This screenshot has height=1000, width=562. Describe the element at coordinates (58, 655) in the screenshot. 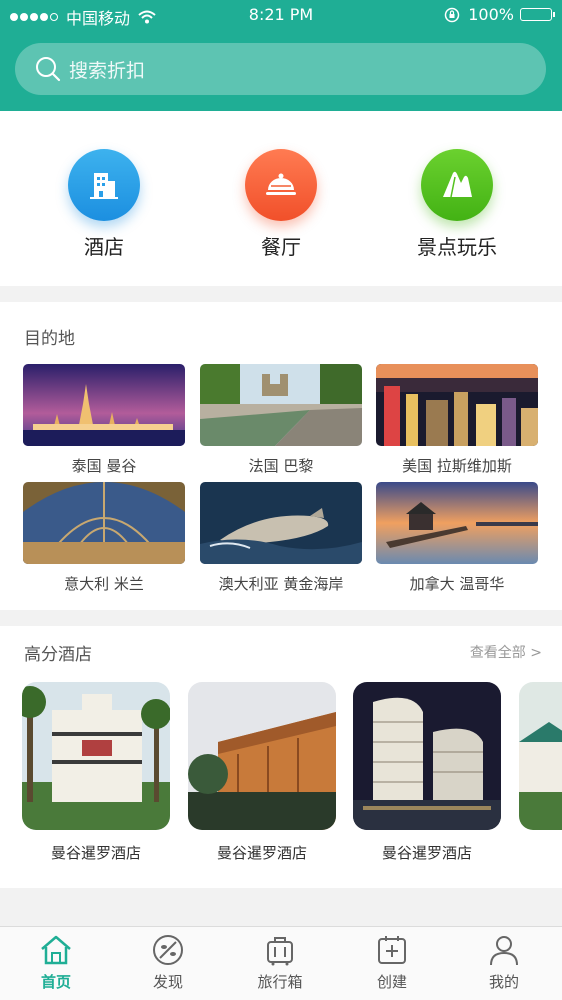

I see `section-title: 高分酒店` at that location.